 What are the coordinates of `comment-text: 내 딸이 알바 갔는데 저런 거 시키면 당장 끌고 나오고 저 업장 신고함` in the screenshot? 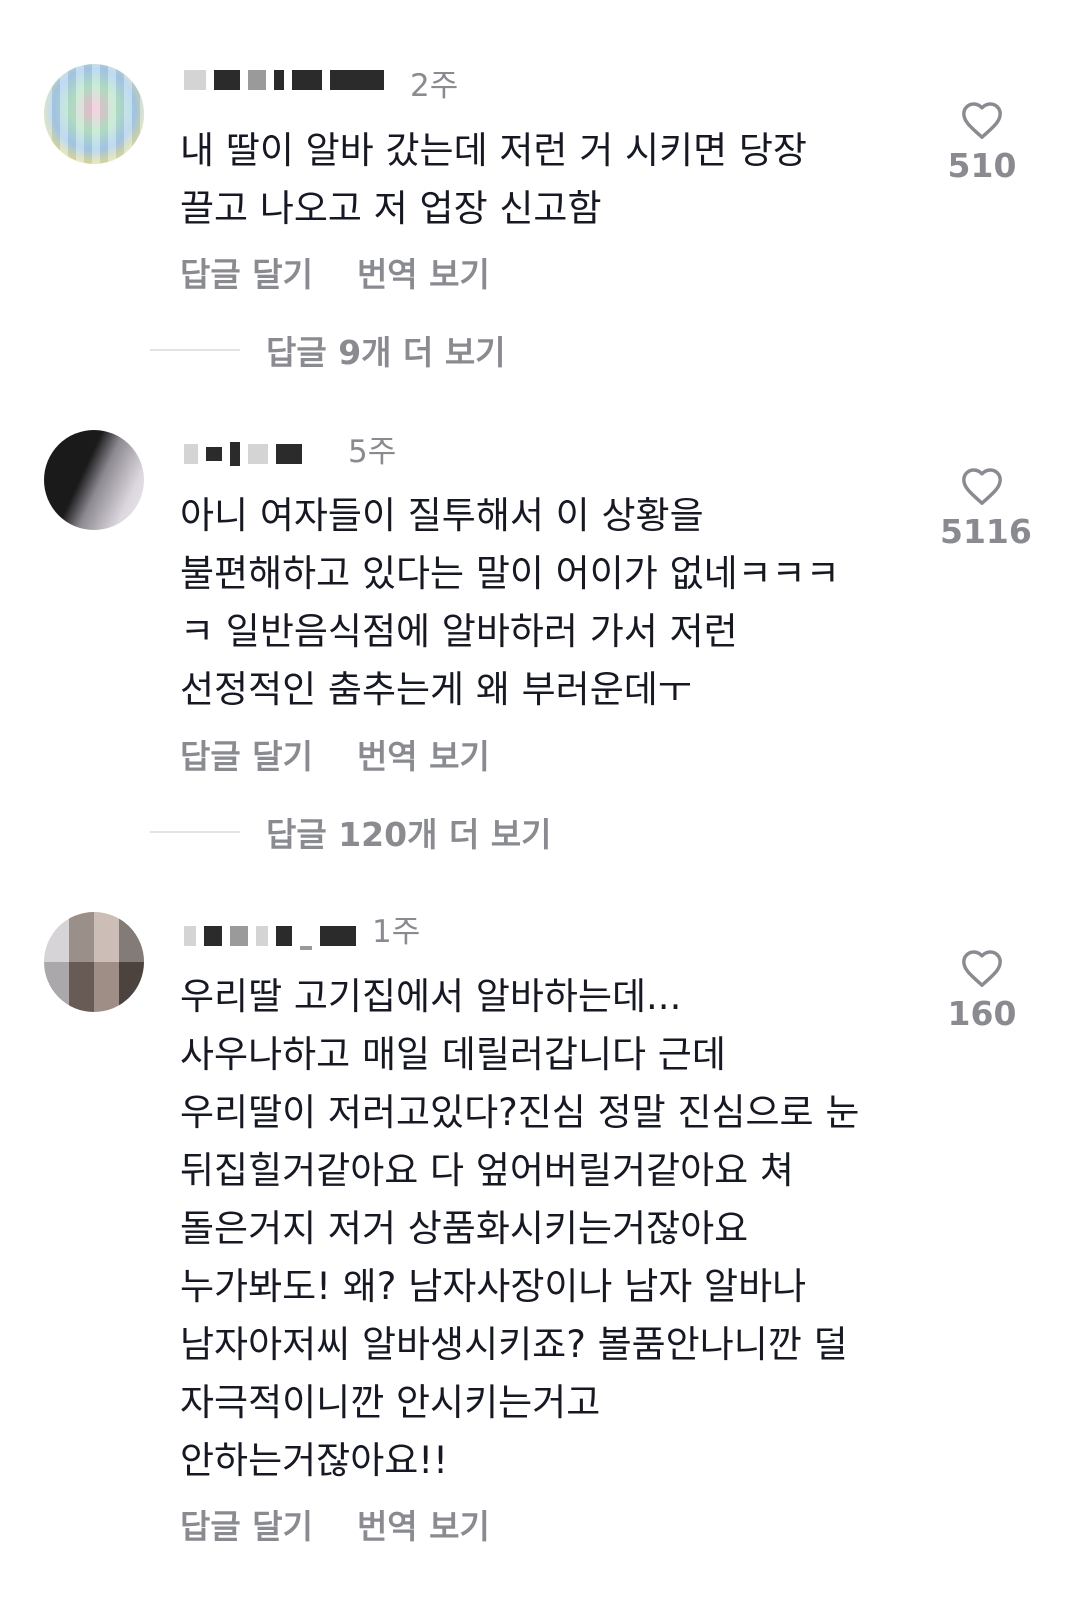 It's located at (560, 180).